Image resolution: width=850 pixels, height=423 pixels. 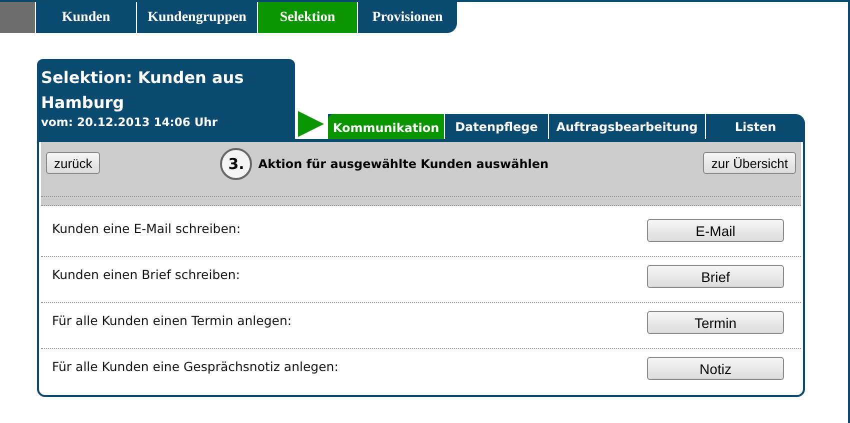 What do you see at coordinates (146, 274) in the screenshot?
I see `action-label: Kunden einen Brief schreiben:` at bounding box center [146, 274].